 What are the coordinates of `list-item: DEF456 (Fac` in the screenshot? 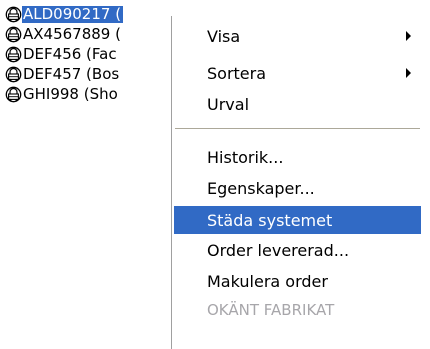 It's located at (62, 54).